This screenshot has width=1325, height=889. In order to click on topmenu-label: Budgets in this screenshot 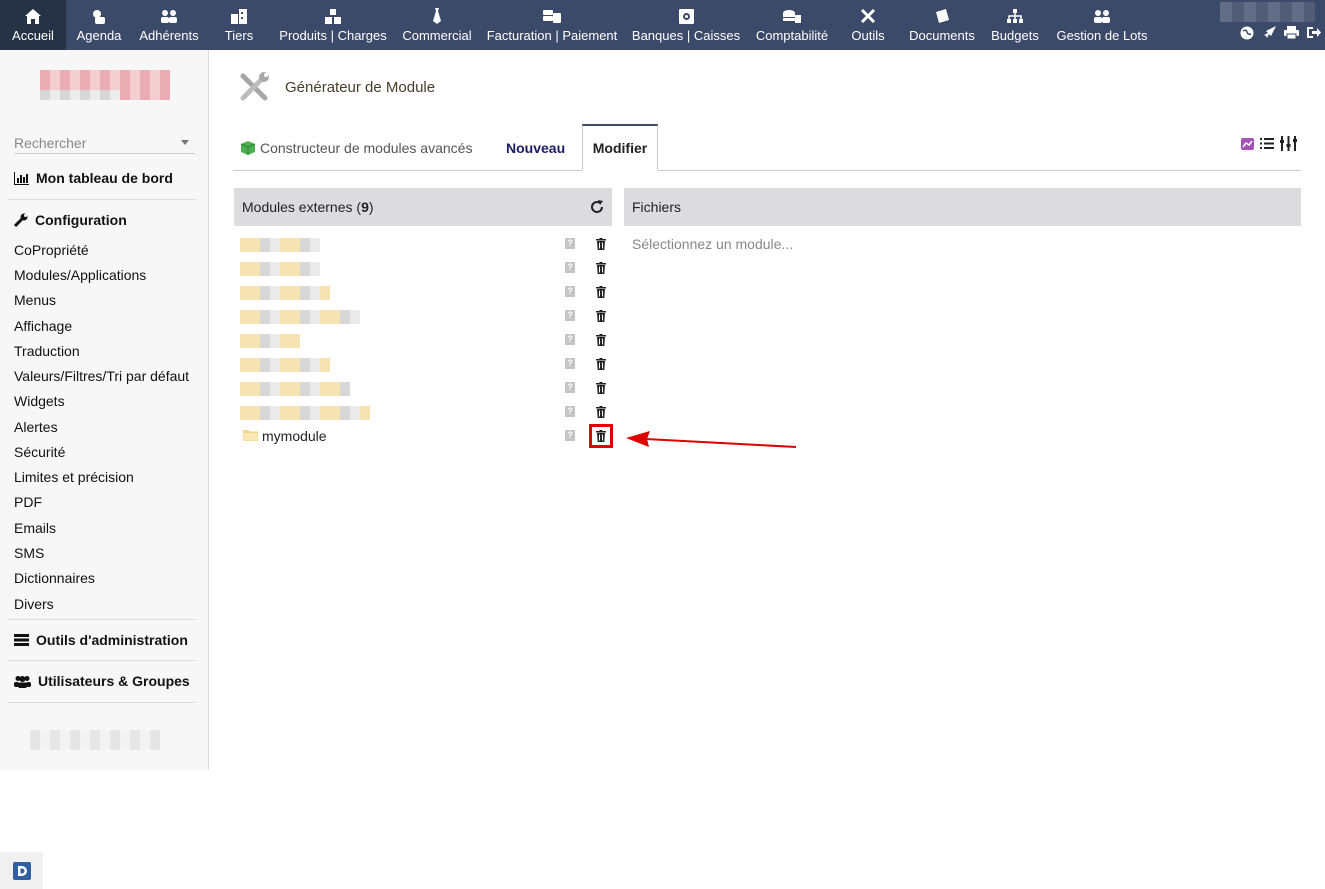, I will do `click(1015, 35)`.